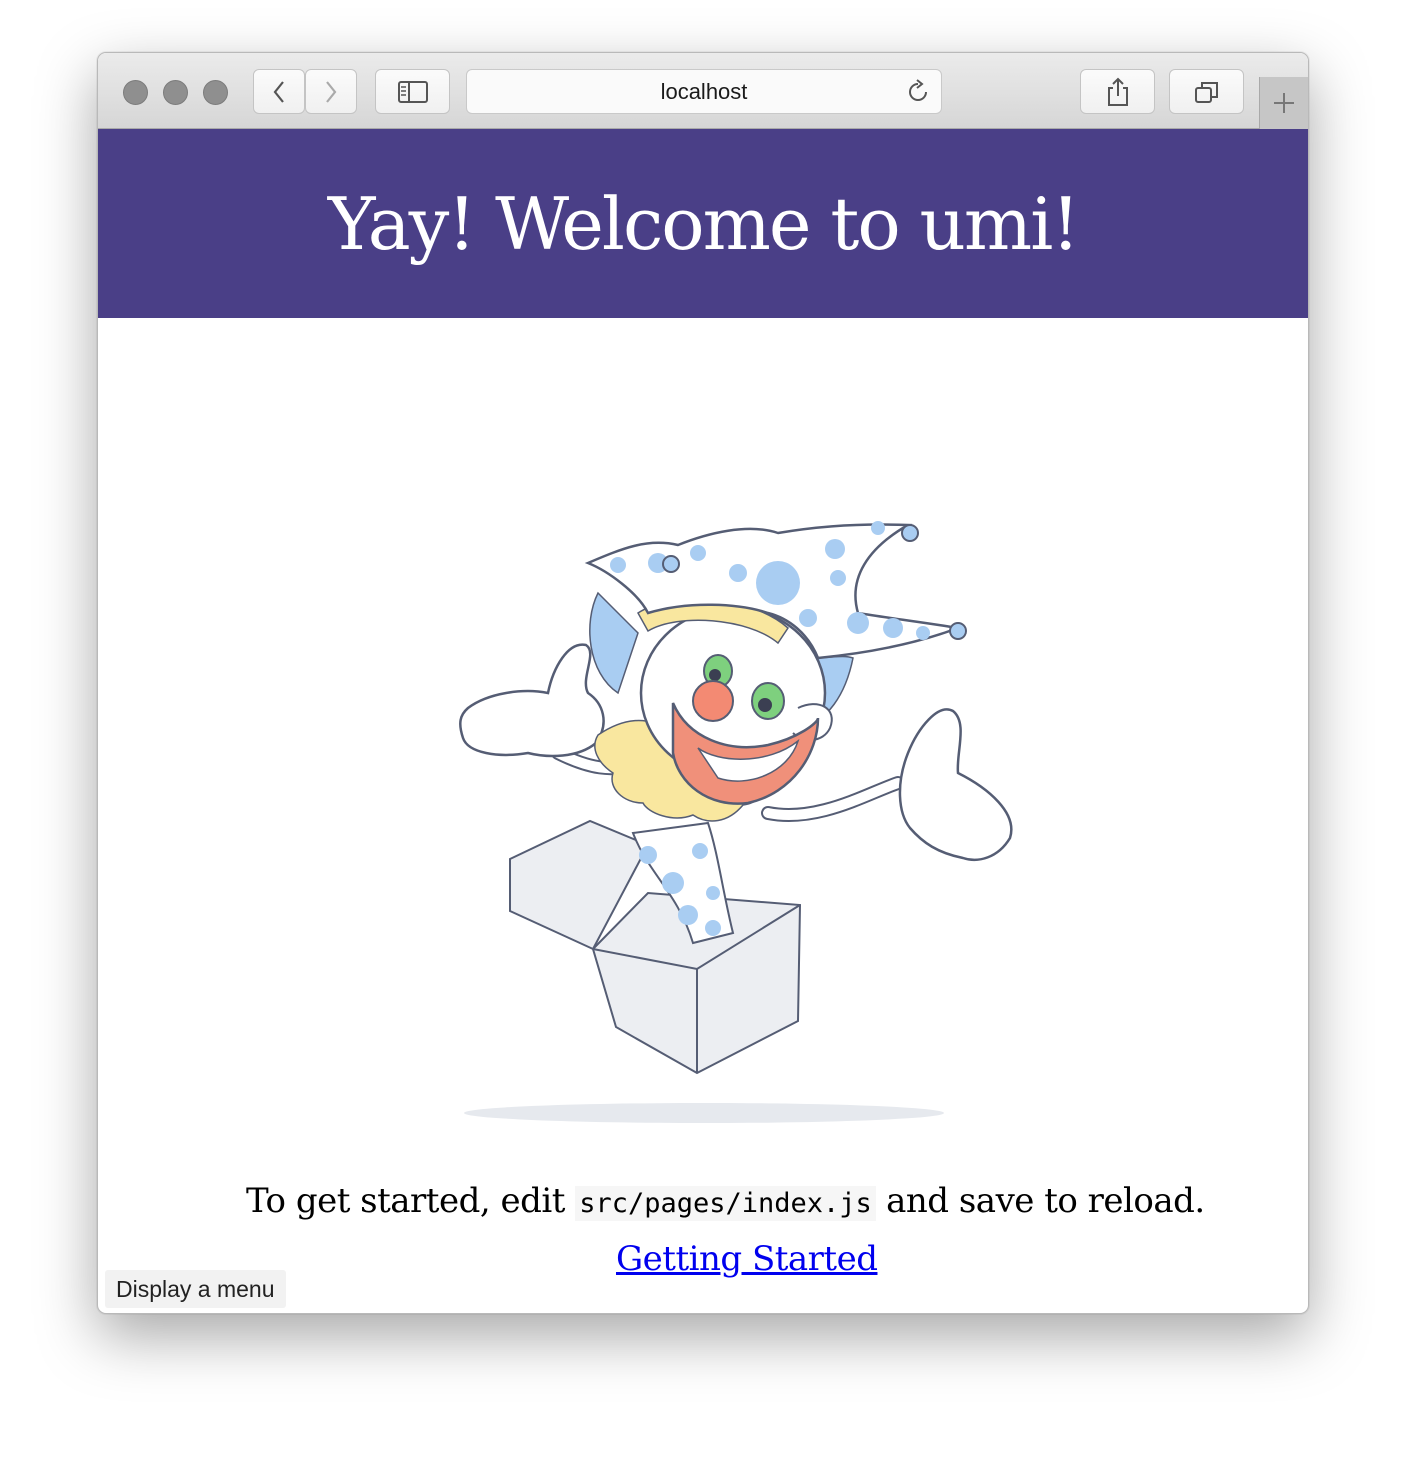 The height and width of the screenshot is (1463, 1405). What do you see at coordinates (195, 1289) in the screenshot?
I see `status-bar: Display a menu` at bounding box center [195, 1289].